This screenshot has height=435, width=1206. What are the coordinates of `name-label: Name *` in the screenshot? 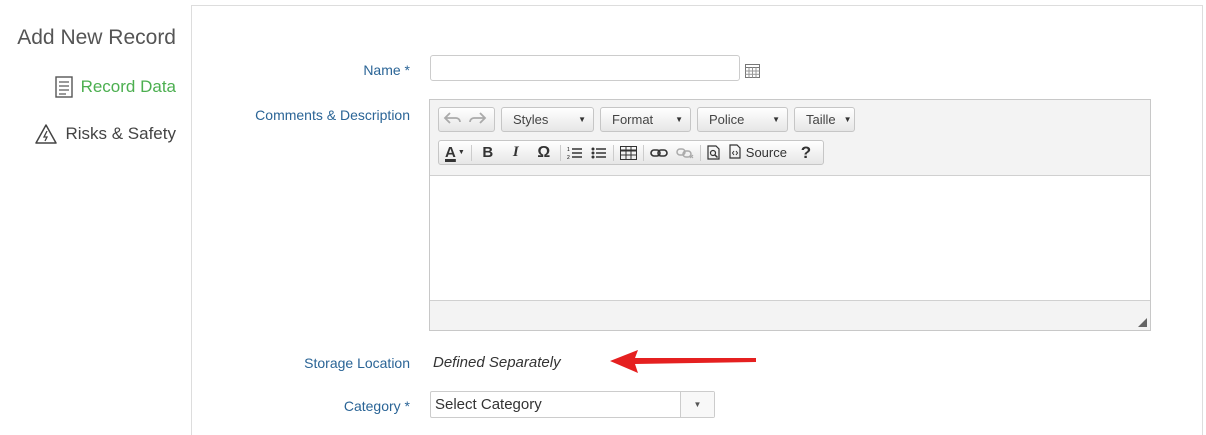 It's located at (386, 70).